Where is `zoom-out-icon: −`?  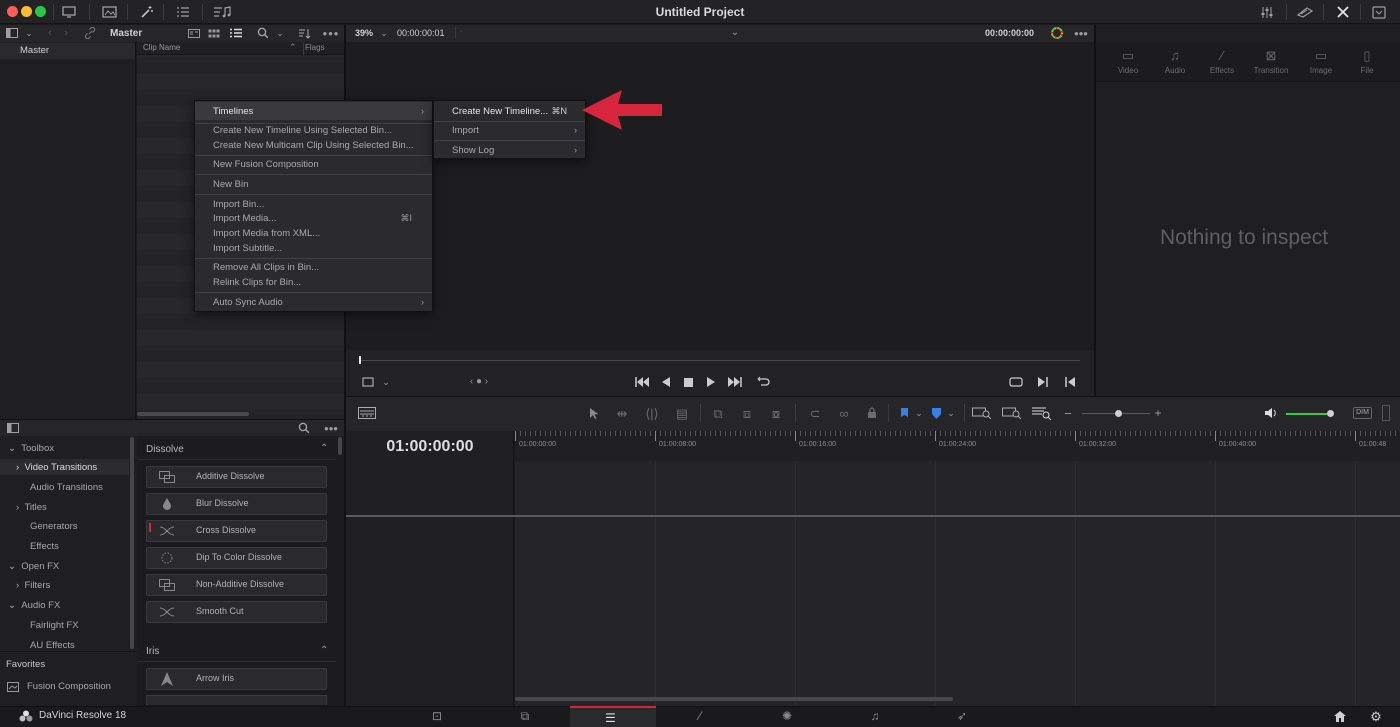
zoom-out-icon: − is located at coordinates (1068, 413).